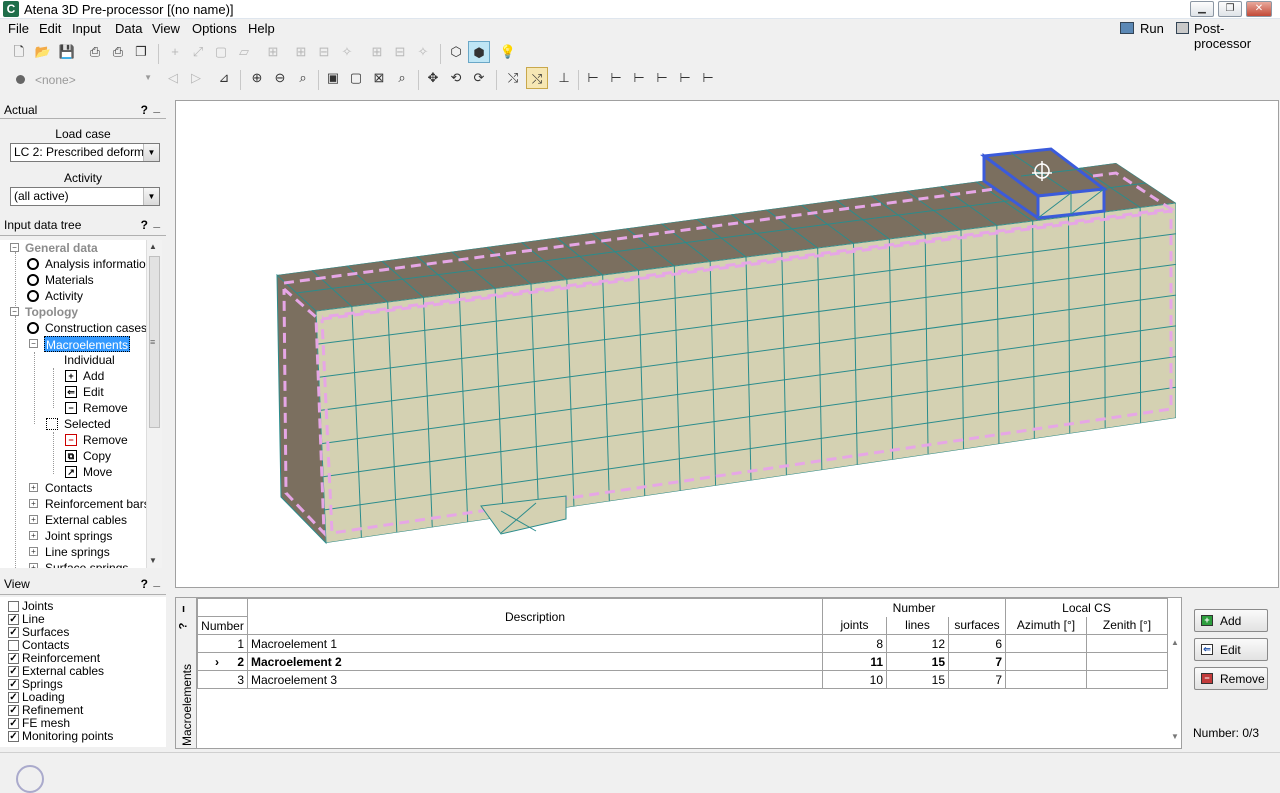 Image resolution: width=1280 pixels, height=793 pixels. Describe the element at coordinates (683, 662) in the screenshot. I see `table-row: ›2Macroelement 211157` at that location.